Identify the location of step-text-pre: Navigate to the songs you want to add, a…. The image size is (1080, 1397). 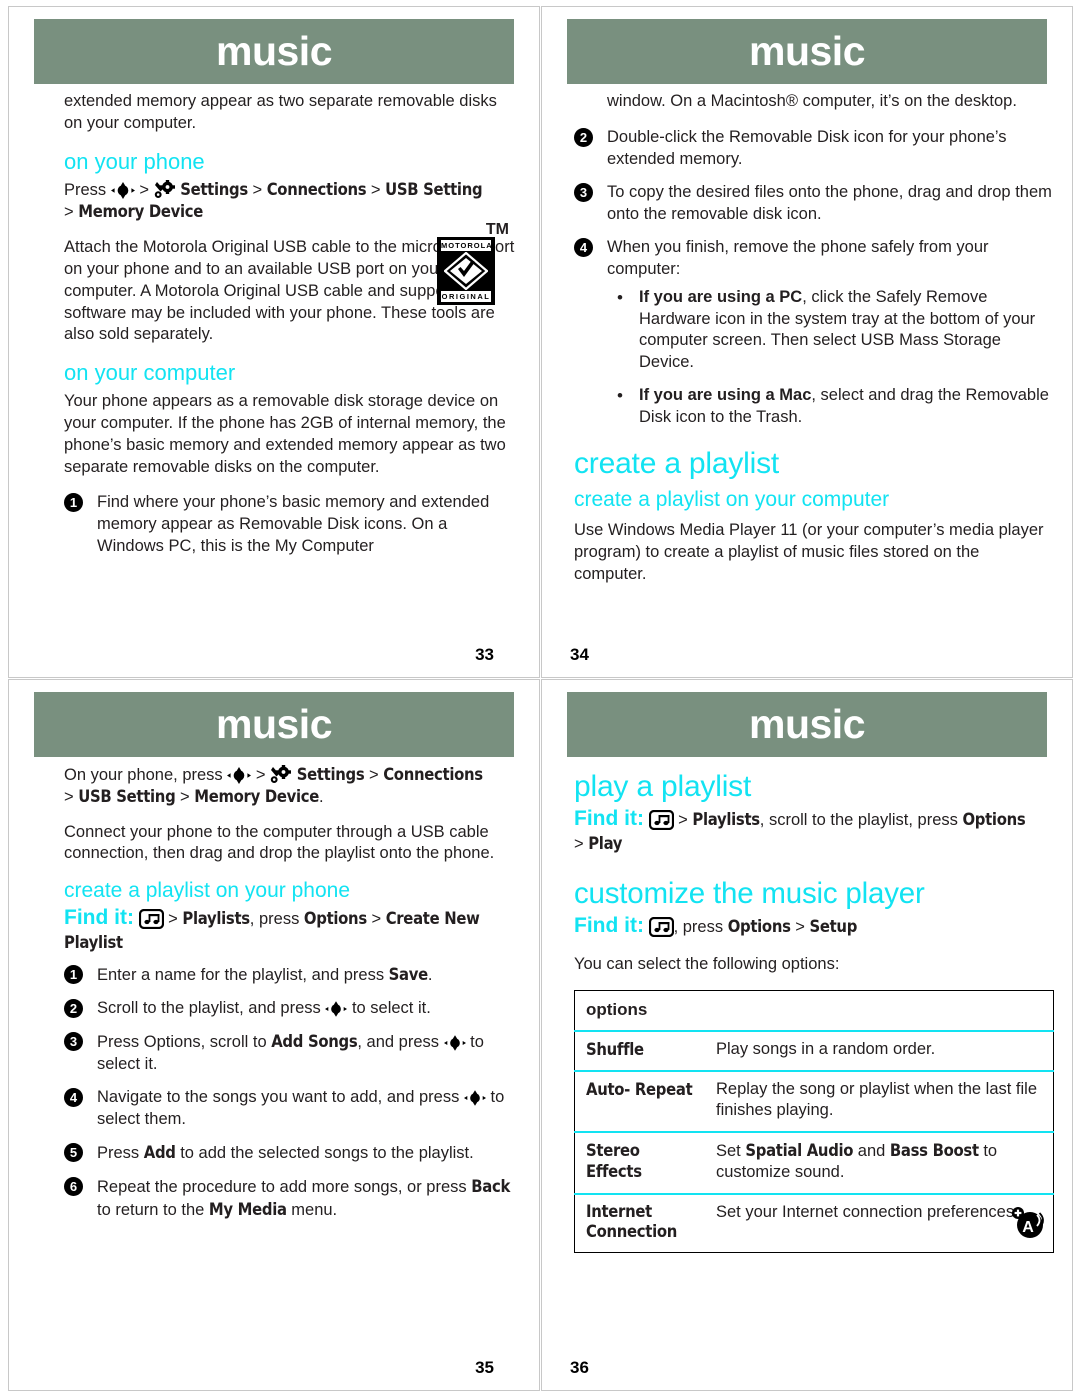
(280, 1096).